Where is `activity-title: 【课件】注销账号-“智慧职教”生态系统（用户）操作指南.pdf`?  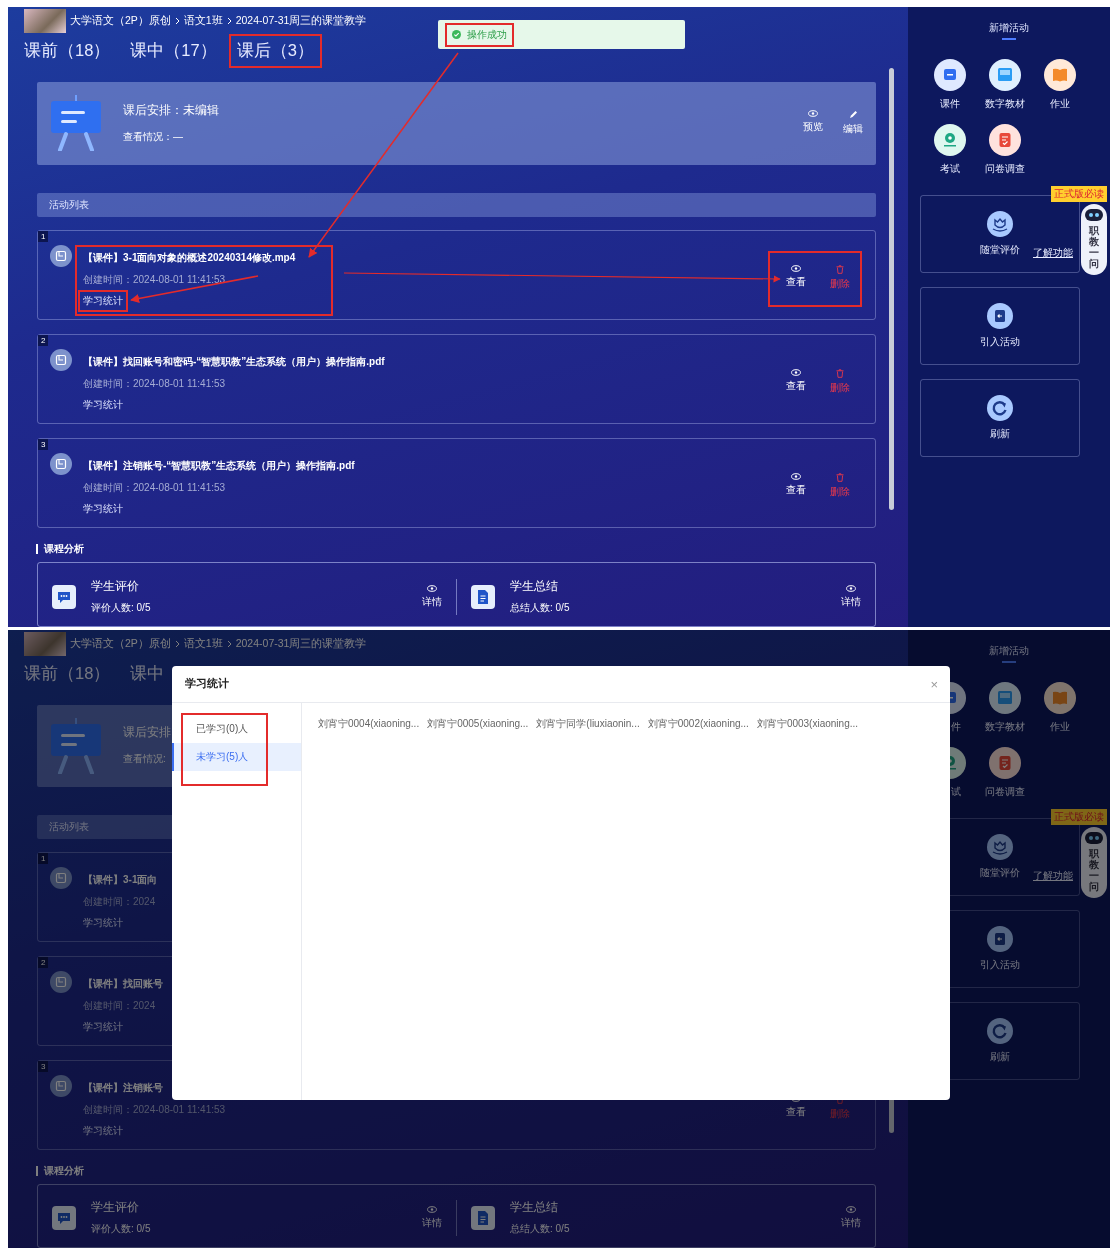
activity-title: 【课件】注销账号-“智慧职教”生态系统（用户）操作指南.pdf is located at coordinates (219, 466).